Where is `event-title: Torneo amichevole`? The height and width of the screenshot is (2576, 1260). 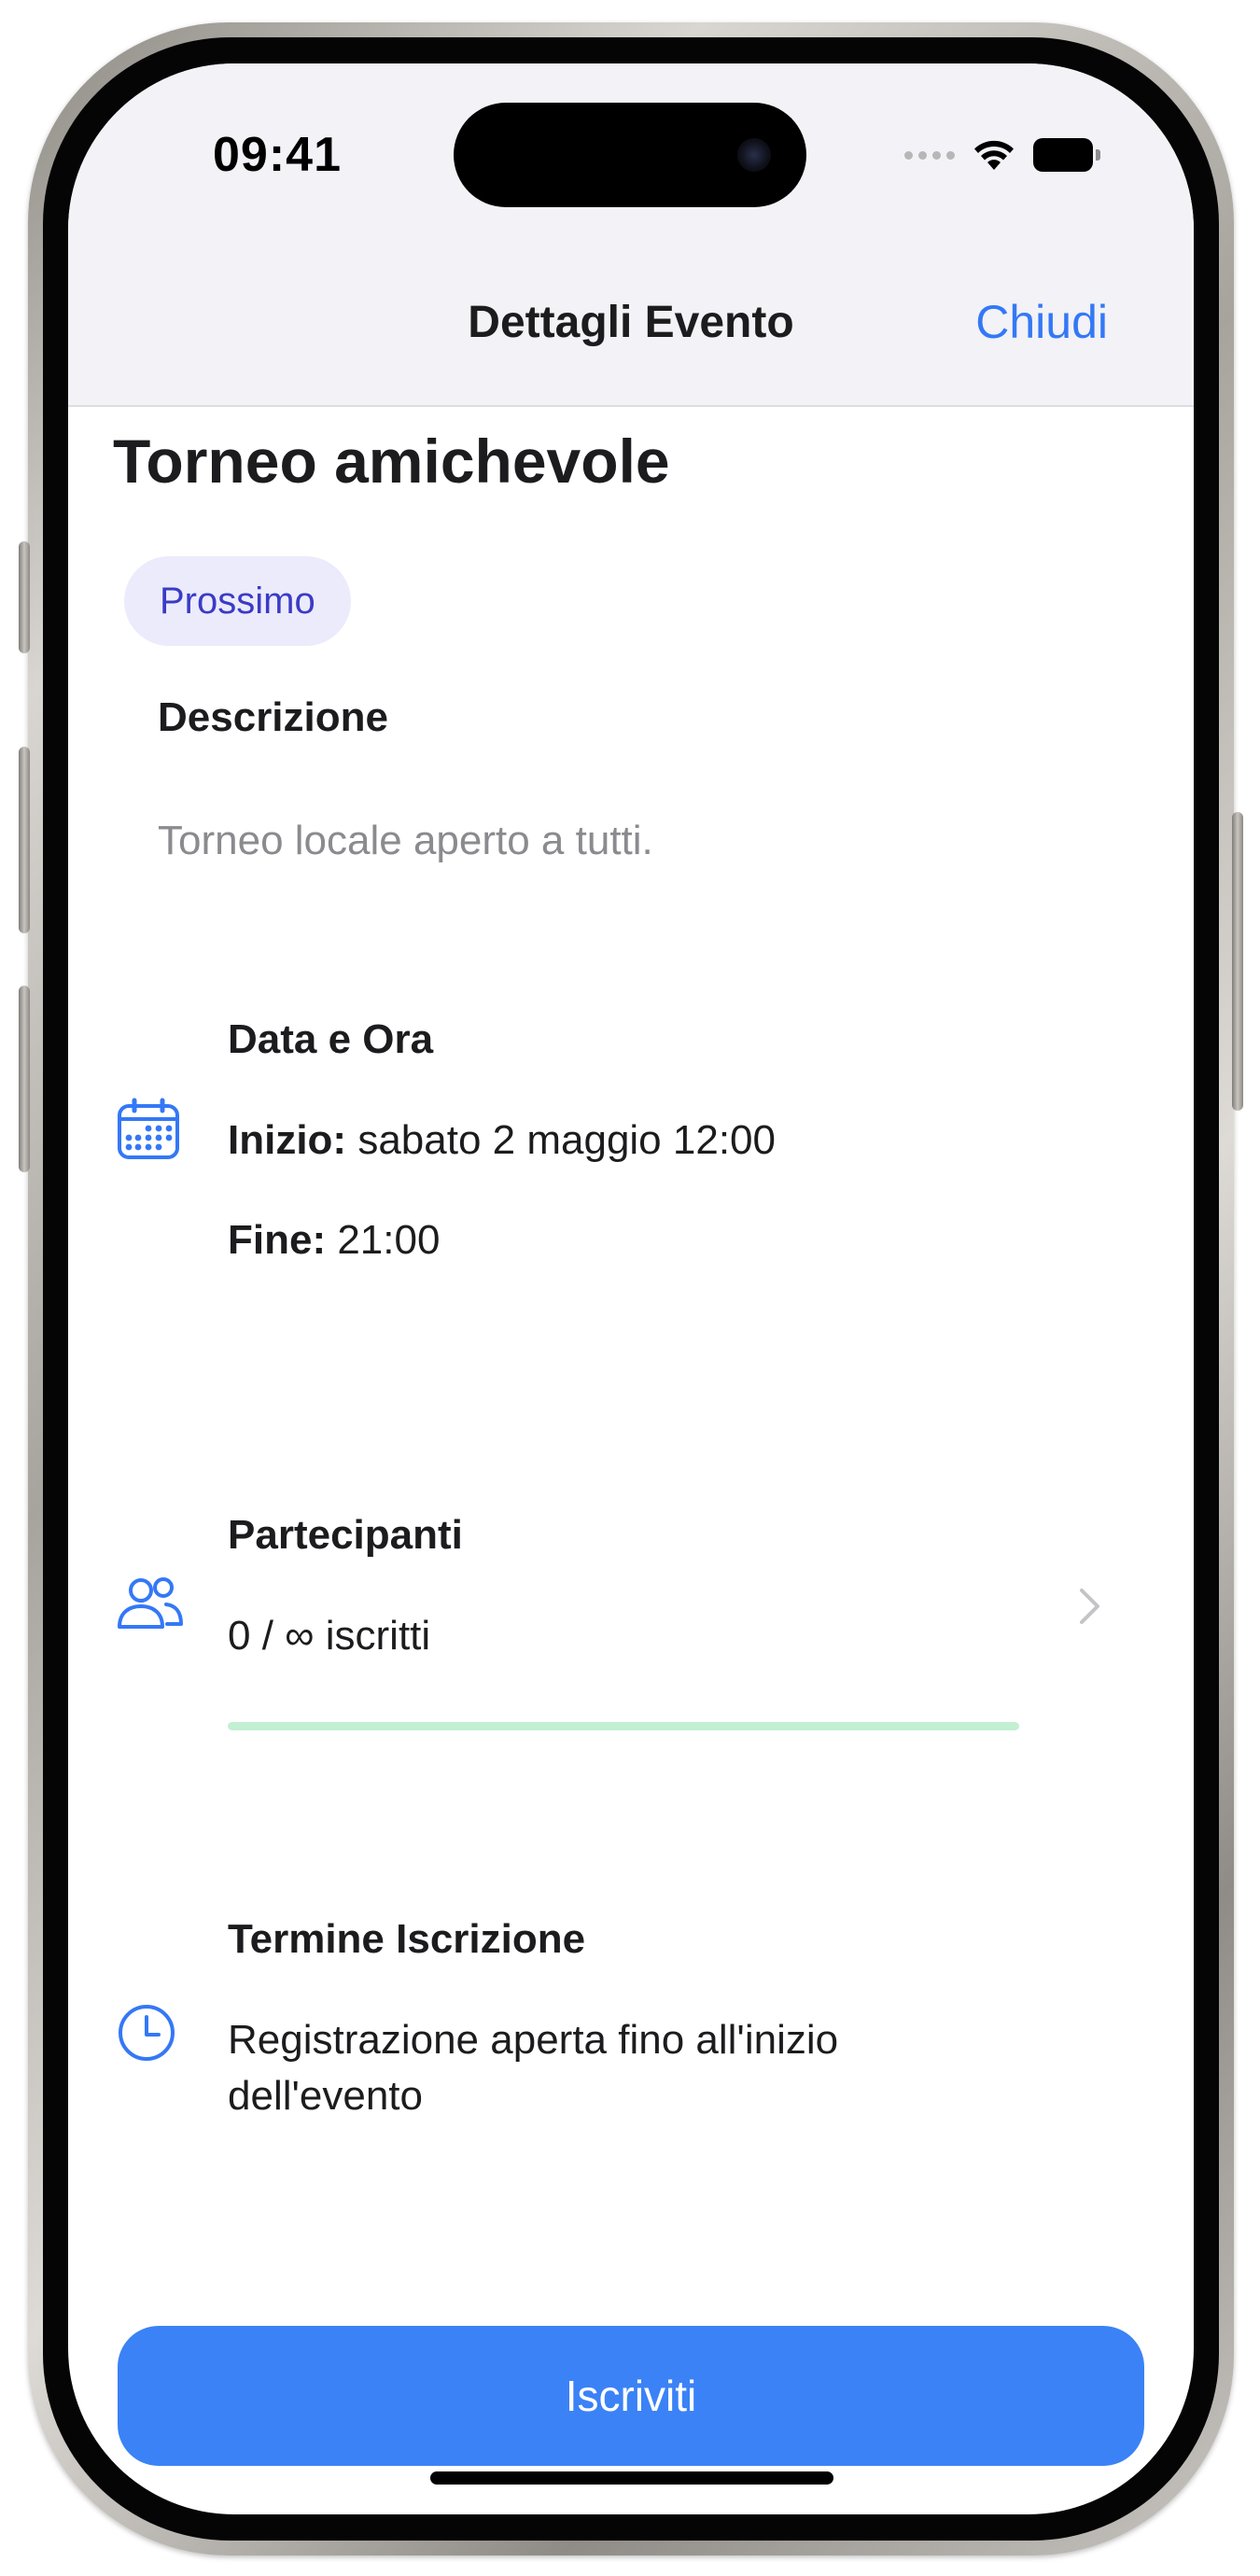 event-title: Torneo amichevole is located at coordinates (391, 461).